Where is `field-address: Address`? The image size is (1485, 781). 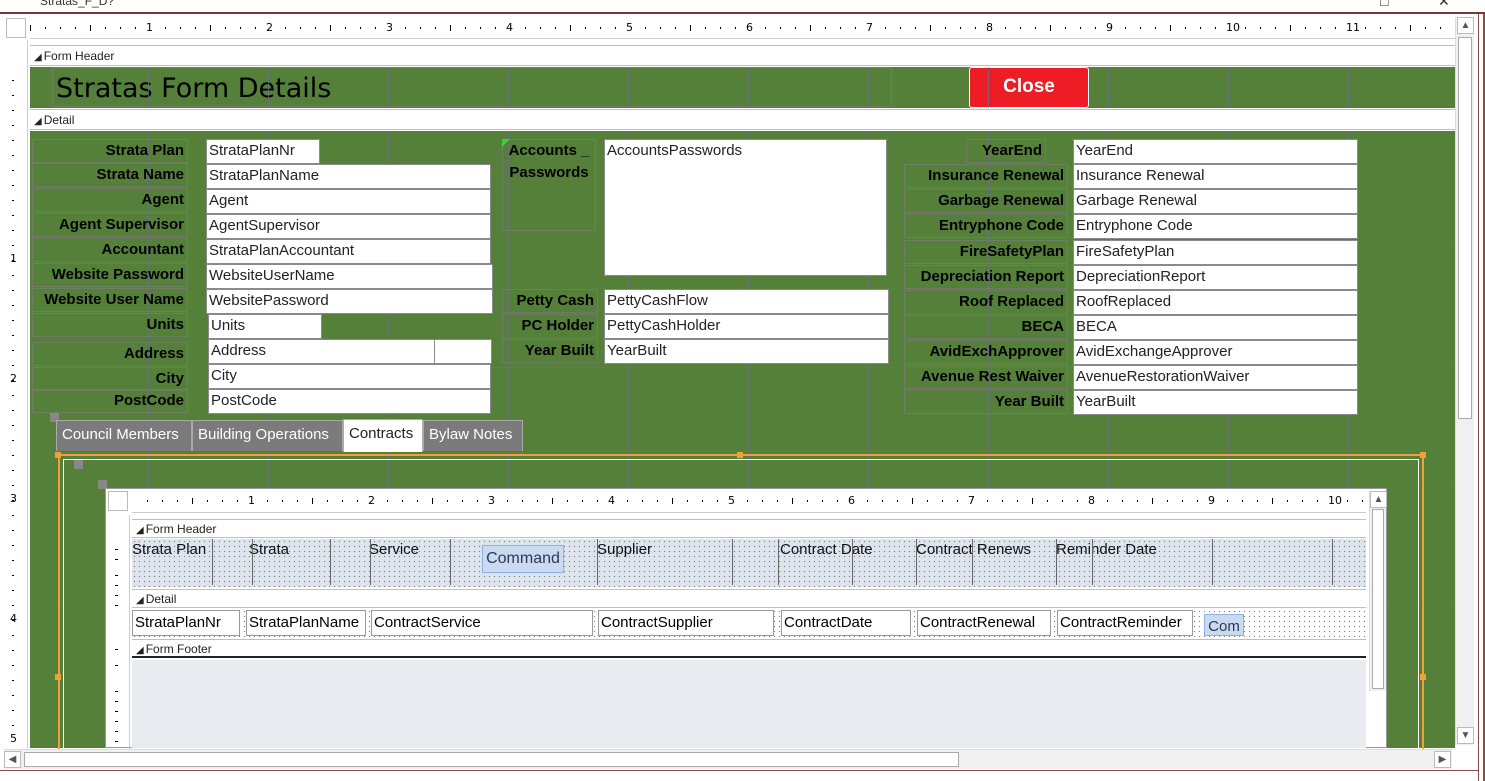
field-address: Address is located at coordinates (322, 351).